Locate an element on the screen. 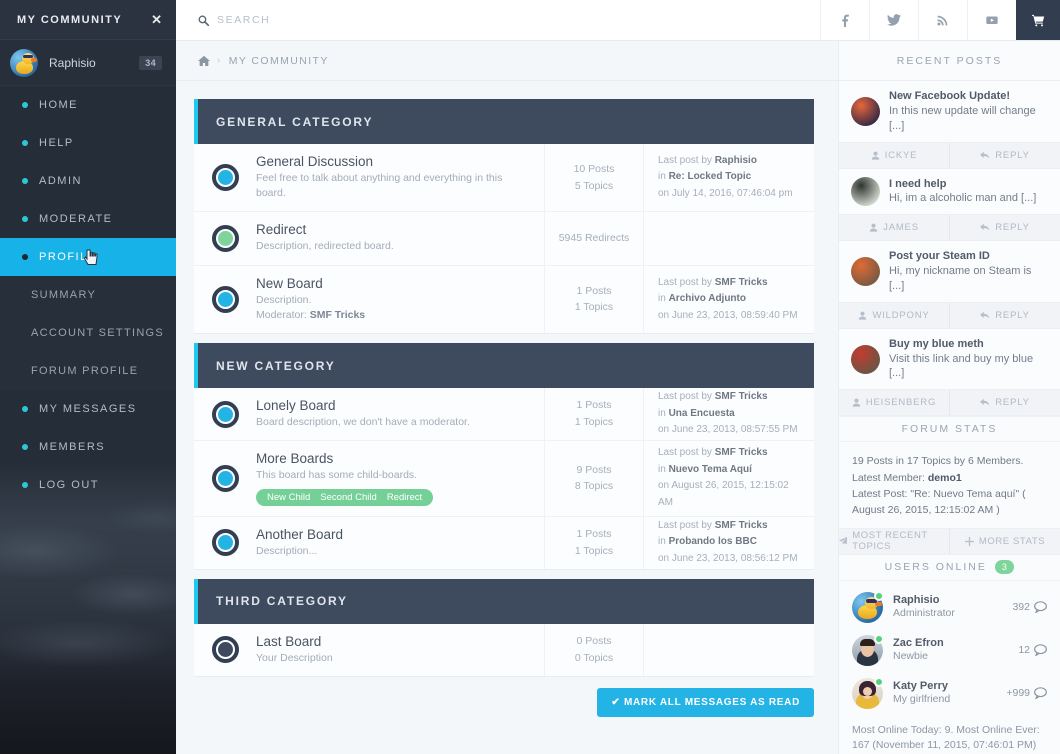 The image size is (1060, 754). bullet-icon is located at coordinates (25, 485).